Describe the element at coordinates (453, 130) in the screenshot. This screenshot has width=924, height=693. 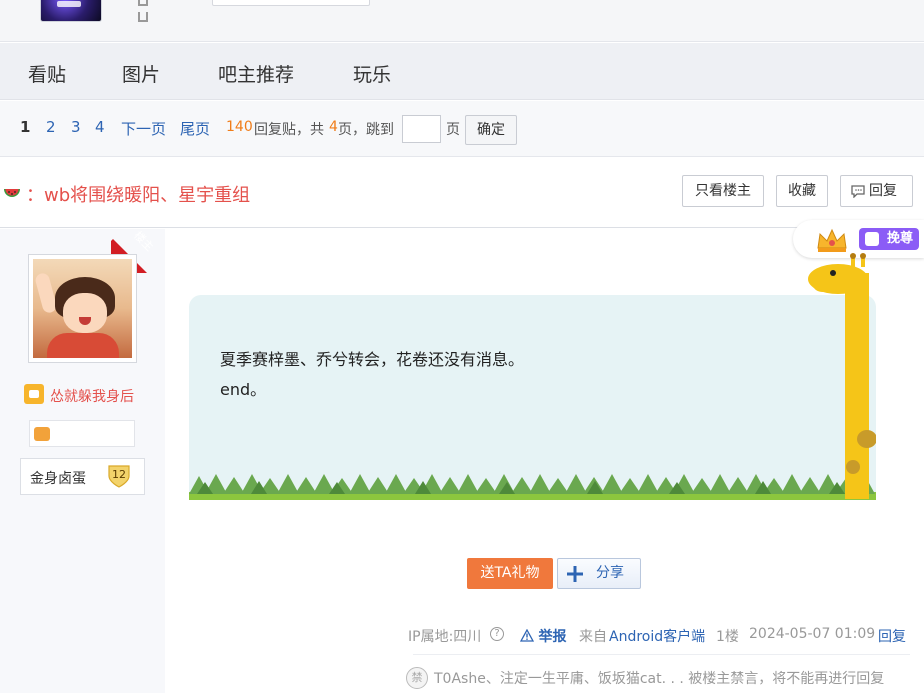
I see `page-unit-label: 页` at that location.